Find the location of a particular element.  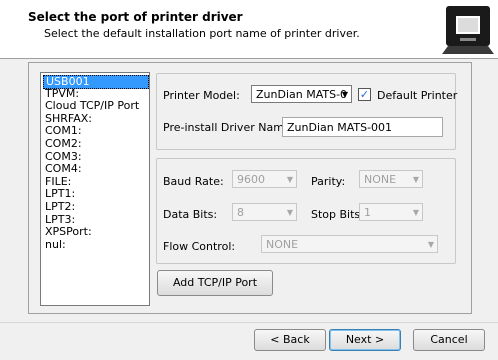

parity-label: Parity: is located at coordinates (328, 181).